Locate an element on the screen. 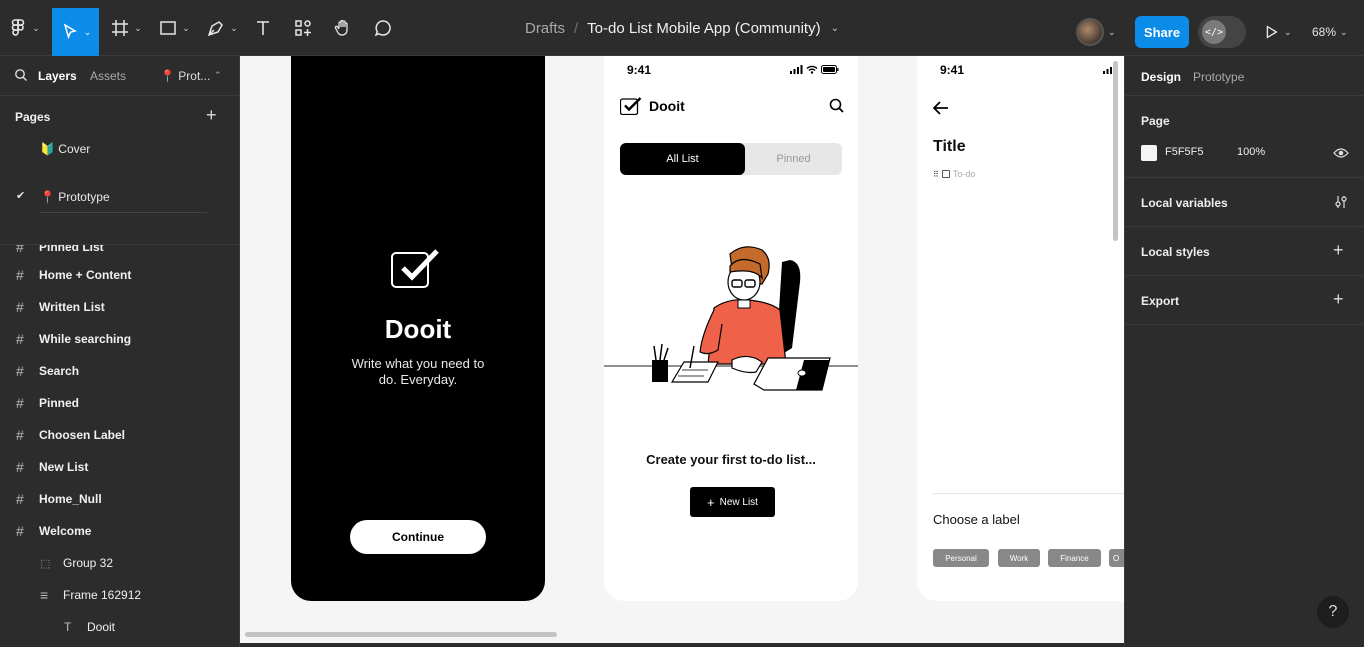  shape-tool-button: ⌄ is located at coordinates (174, 28).